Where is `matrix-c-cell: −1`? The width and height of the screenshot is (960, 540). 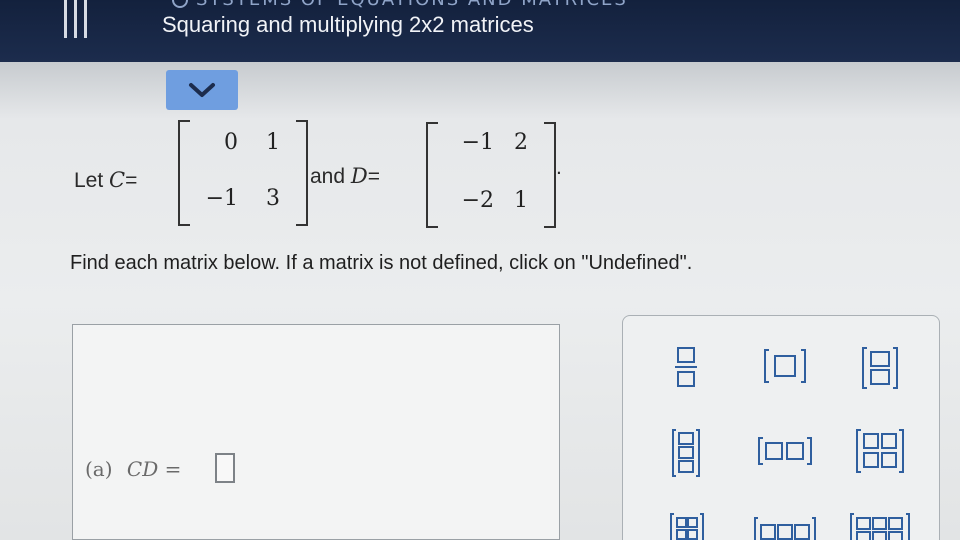
matrix-c-cell: −1 is located at coordinates (221, 198).